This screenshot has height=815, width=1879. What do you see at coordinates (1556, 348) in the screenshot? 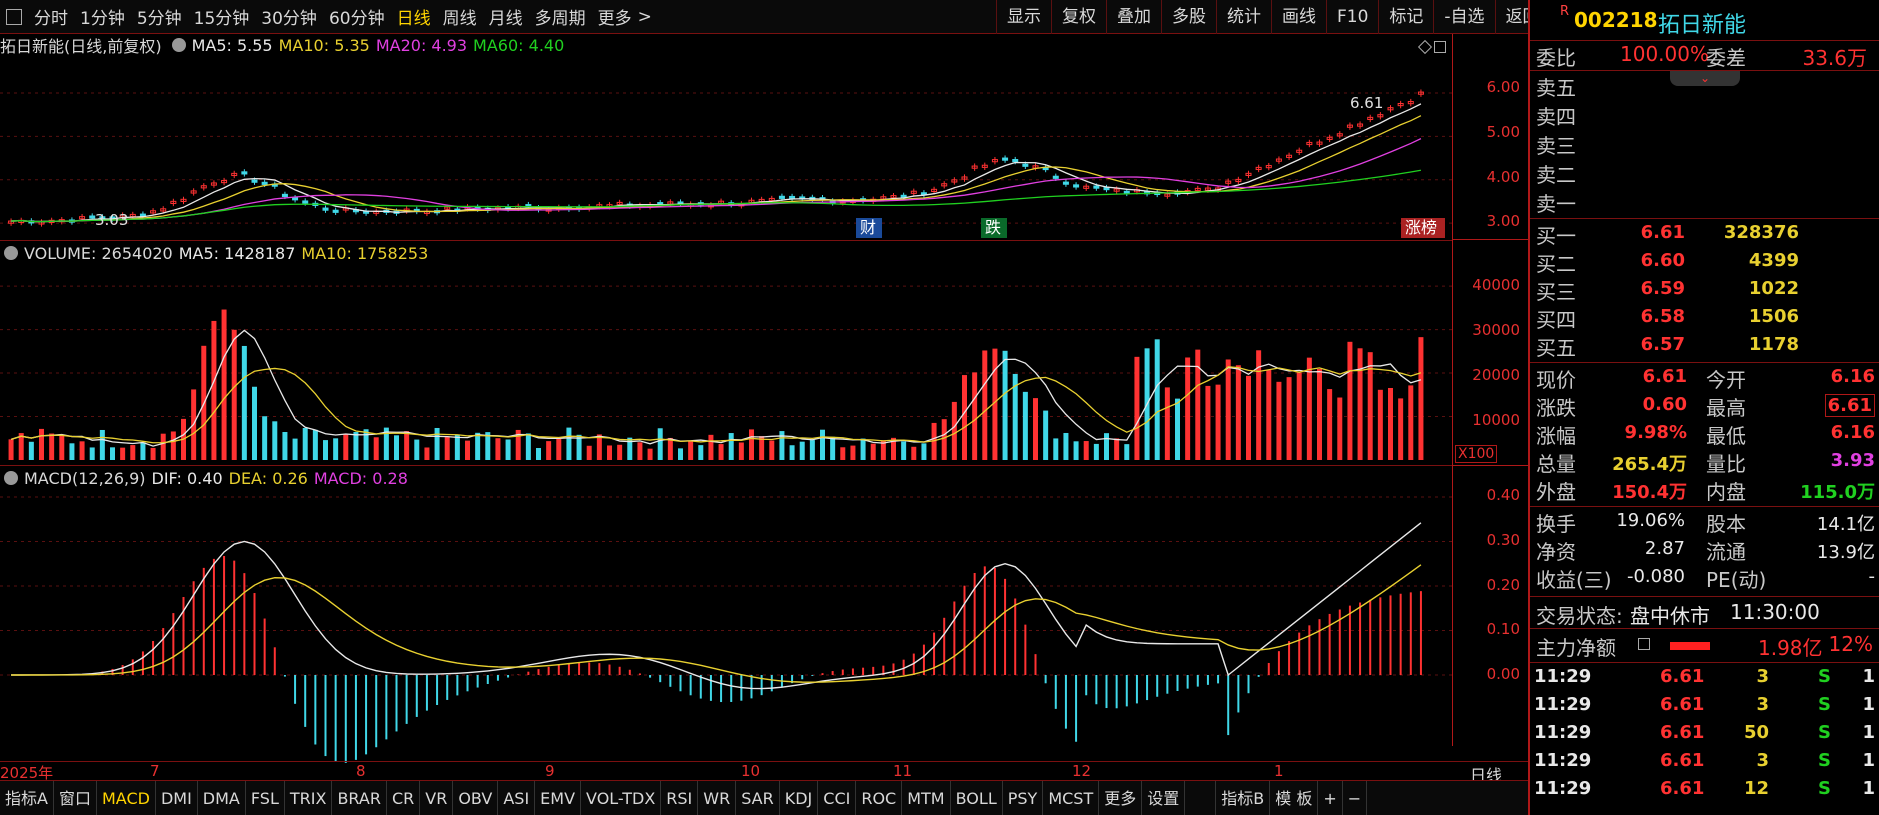
I see `level-label: 买五` at bounding box center [1556, 348].